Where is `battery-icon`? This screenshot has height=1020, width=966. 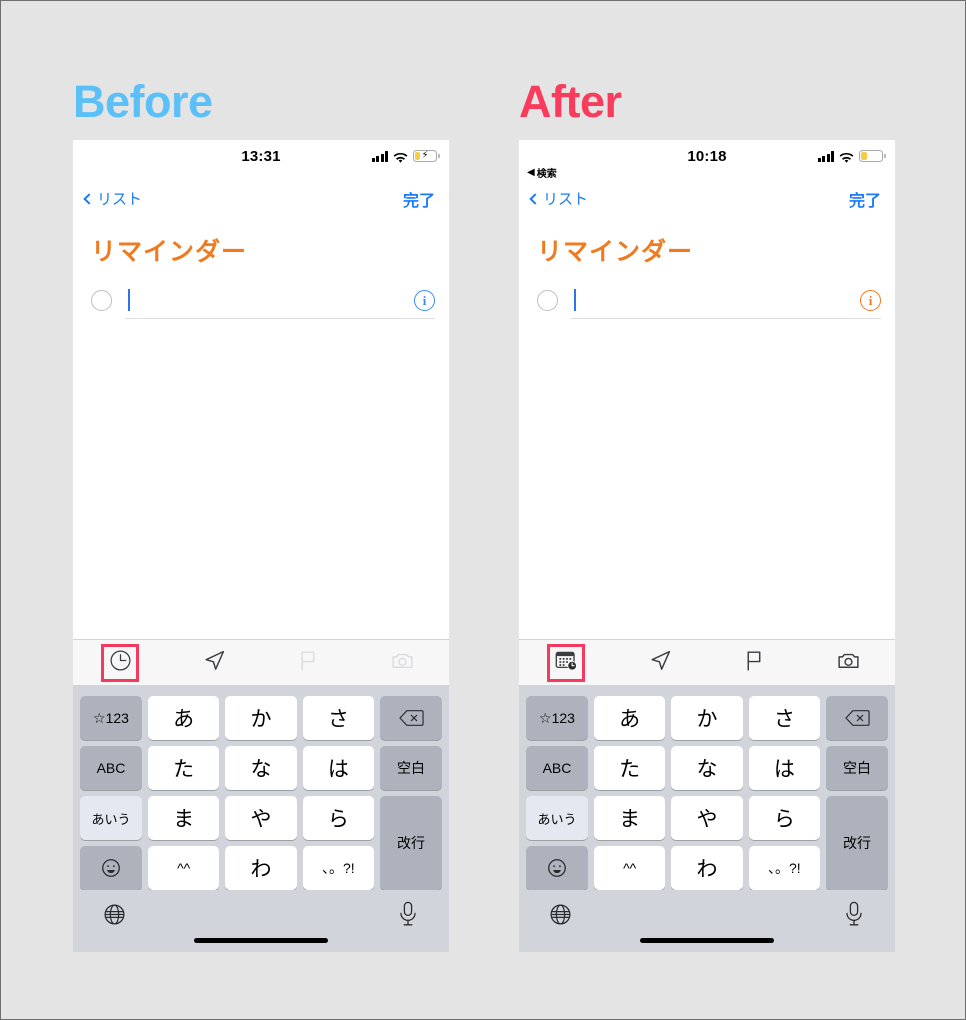 battery-icon is located at coordinates (872, 156).